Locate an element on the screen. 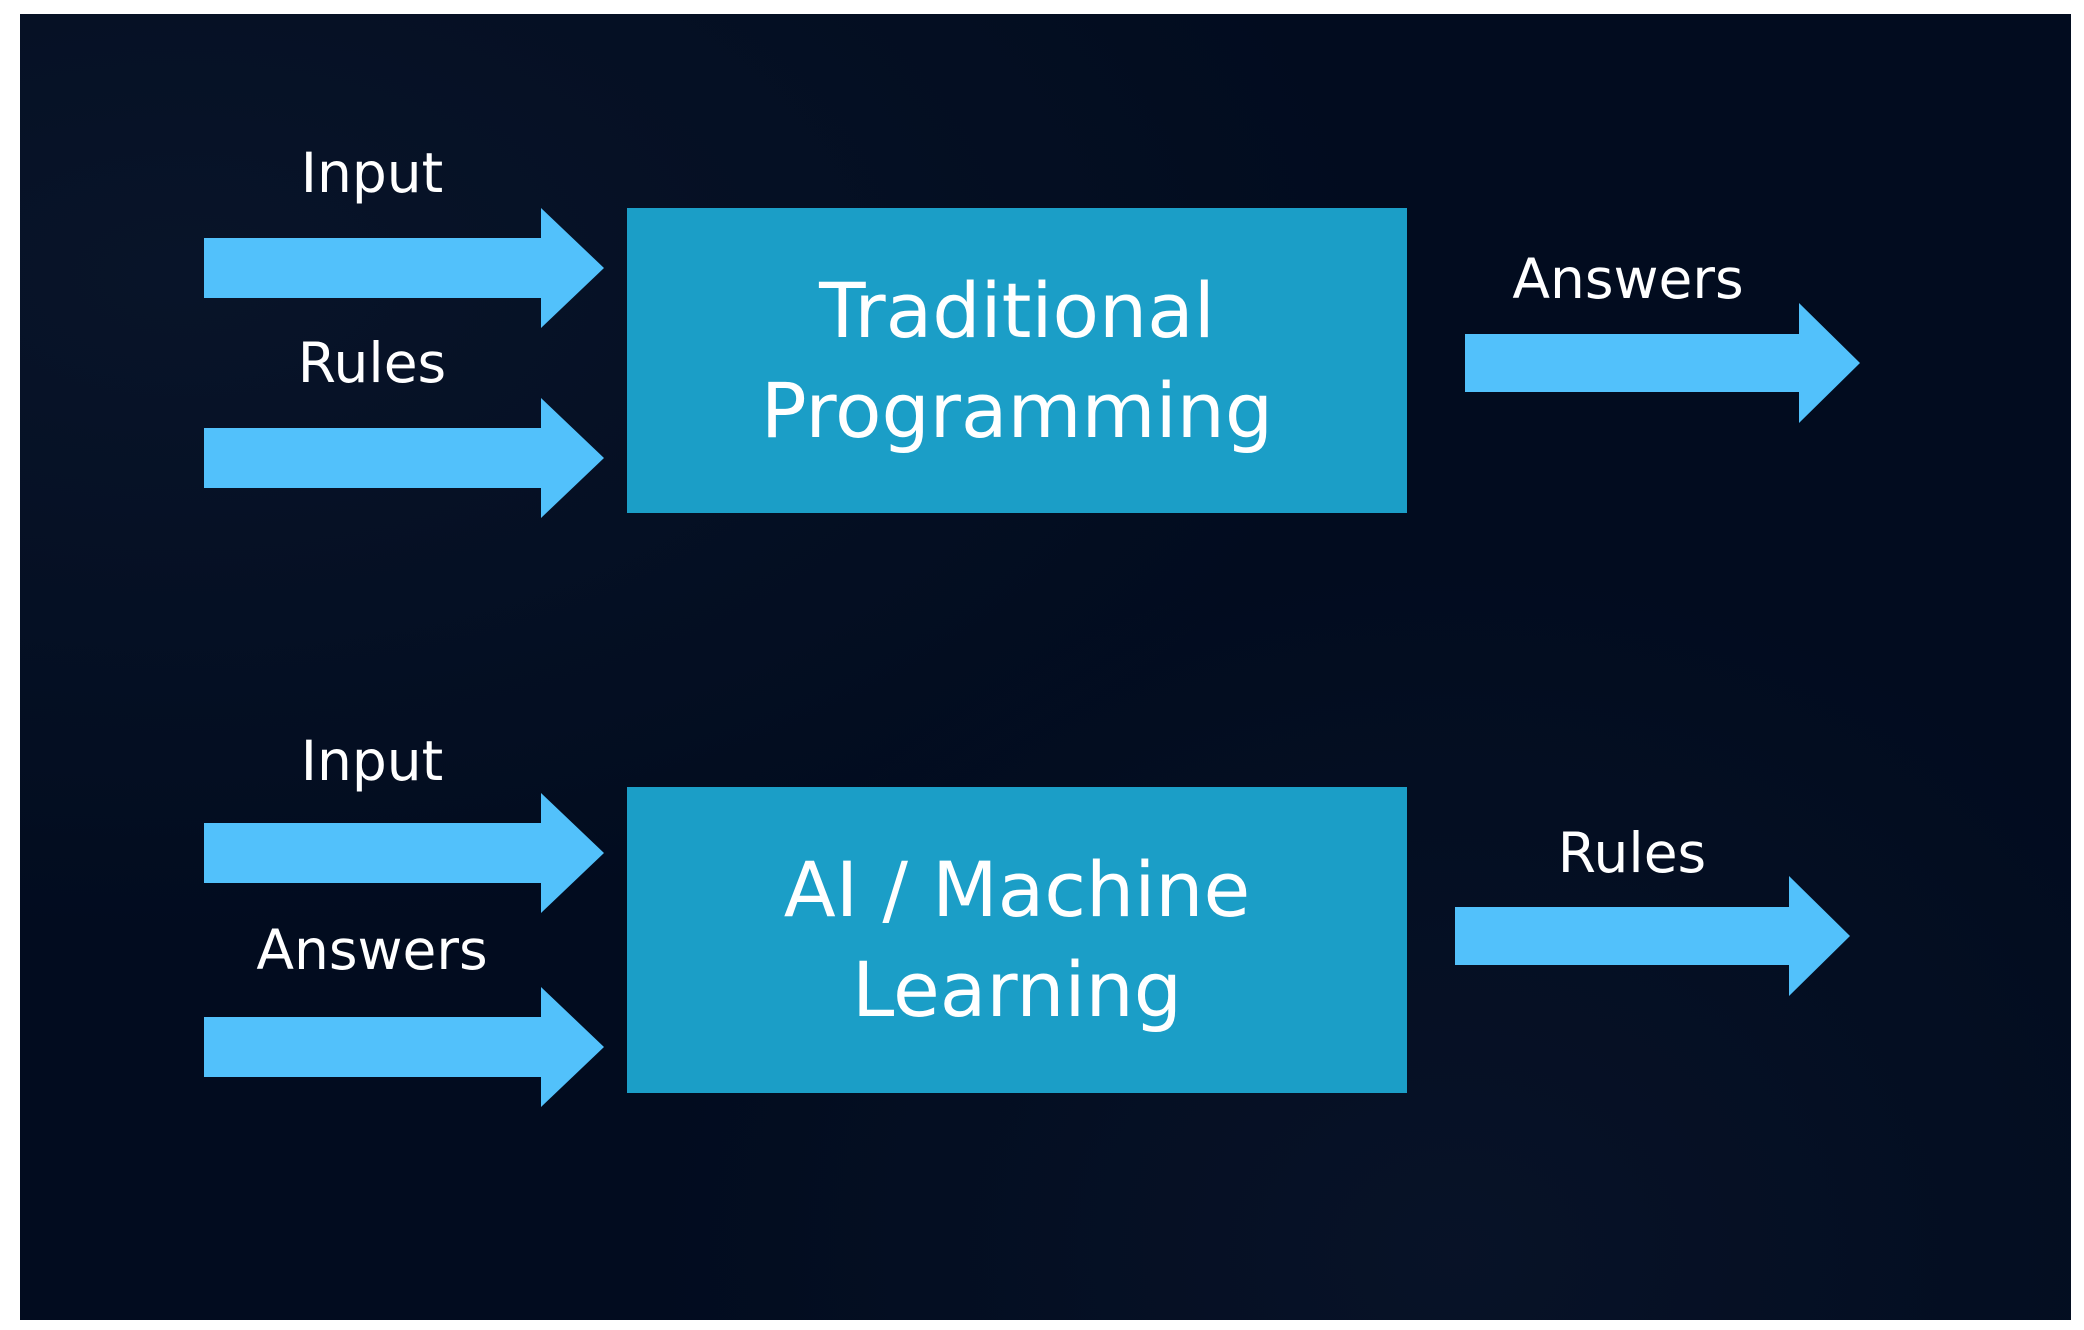  traditional-programming-line2: Programming is located at coordinates (1017, 410).